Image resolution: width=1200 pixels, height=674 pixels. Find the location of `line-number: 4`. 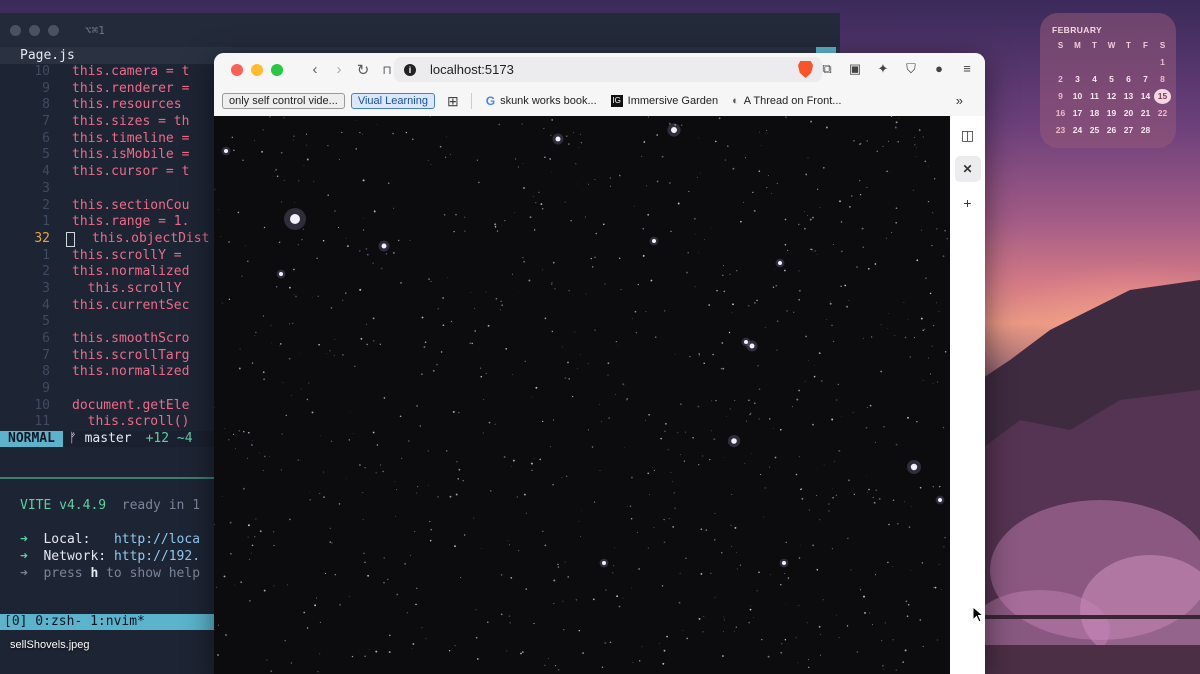

line-number: 4 is located at coordinates (46, 305).